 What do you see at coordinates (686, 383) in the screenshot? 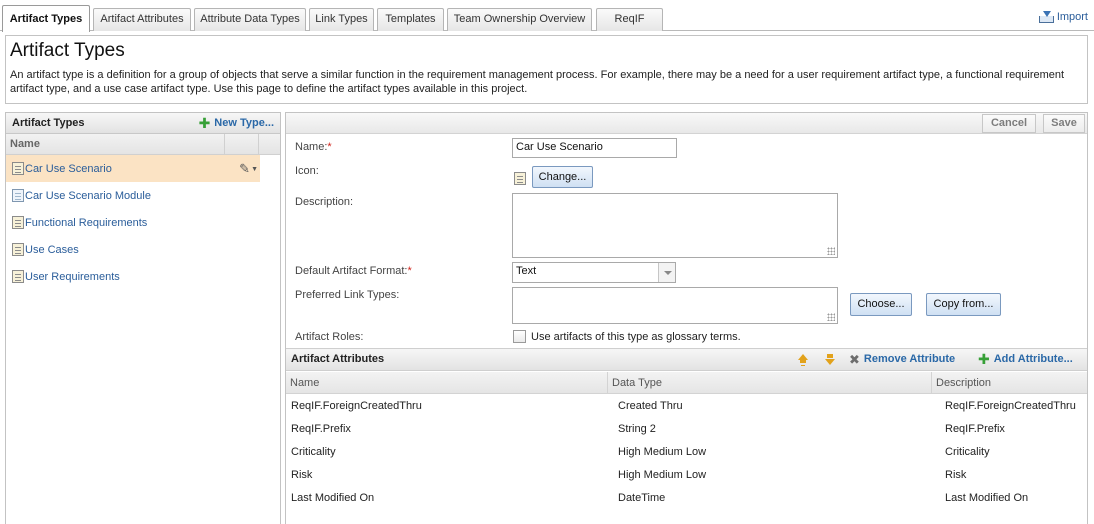
I see `attributes-grid-header: Name Data Type Description` at bounding box center [686, 383].